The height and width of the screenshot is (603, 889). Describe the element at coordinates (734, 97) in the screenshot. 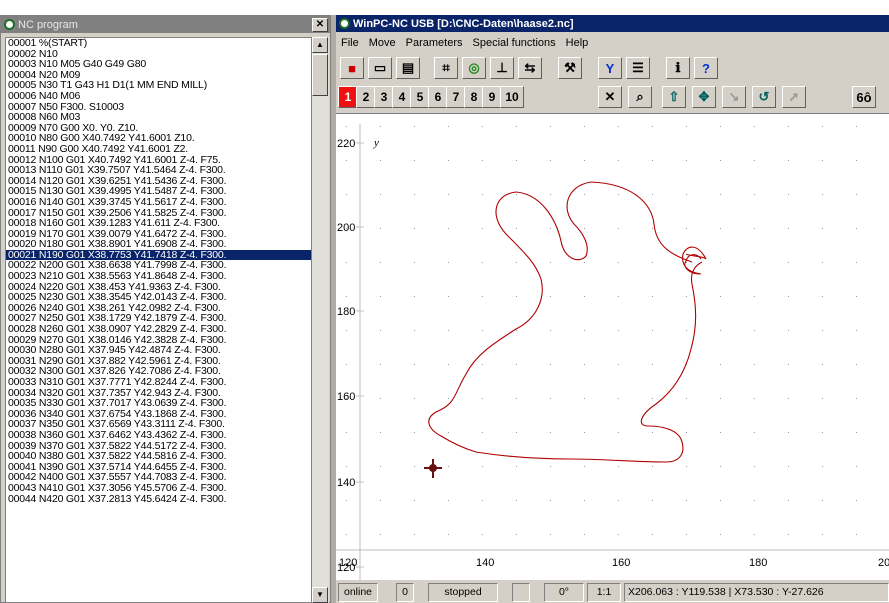

I see `pen-icon: ↘` at that location.